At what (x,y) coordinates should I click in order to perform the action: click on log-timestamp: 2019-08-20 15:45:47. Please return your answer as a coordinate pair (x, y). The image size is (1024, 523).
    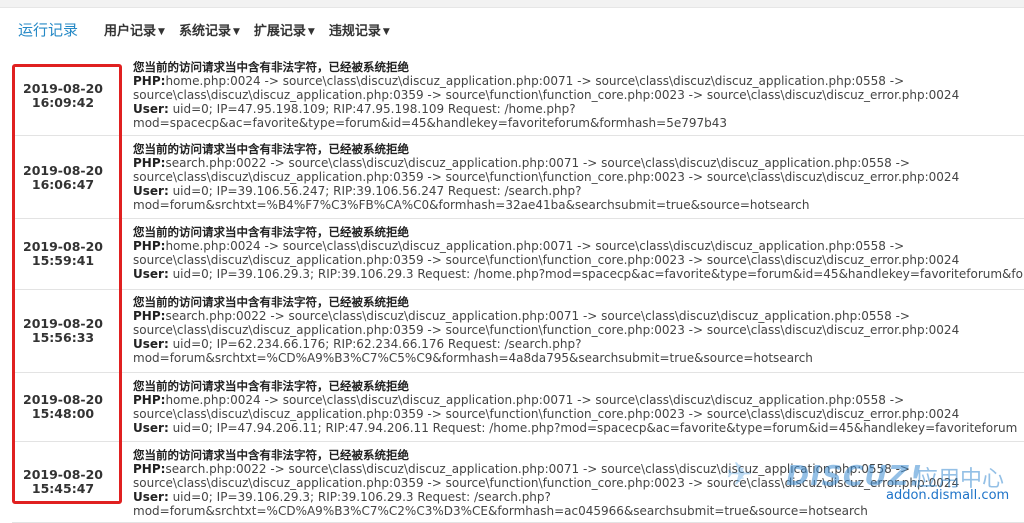
    Looking at the image, I should click on (63, 481).